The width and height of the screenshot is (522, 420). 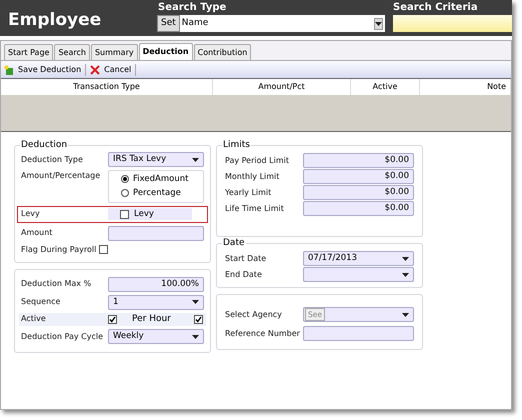 I want to click on field-label: Sequence, so click(x=41, y=302).